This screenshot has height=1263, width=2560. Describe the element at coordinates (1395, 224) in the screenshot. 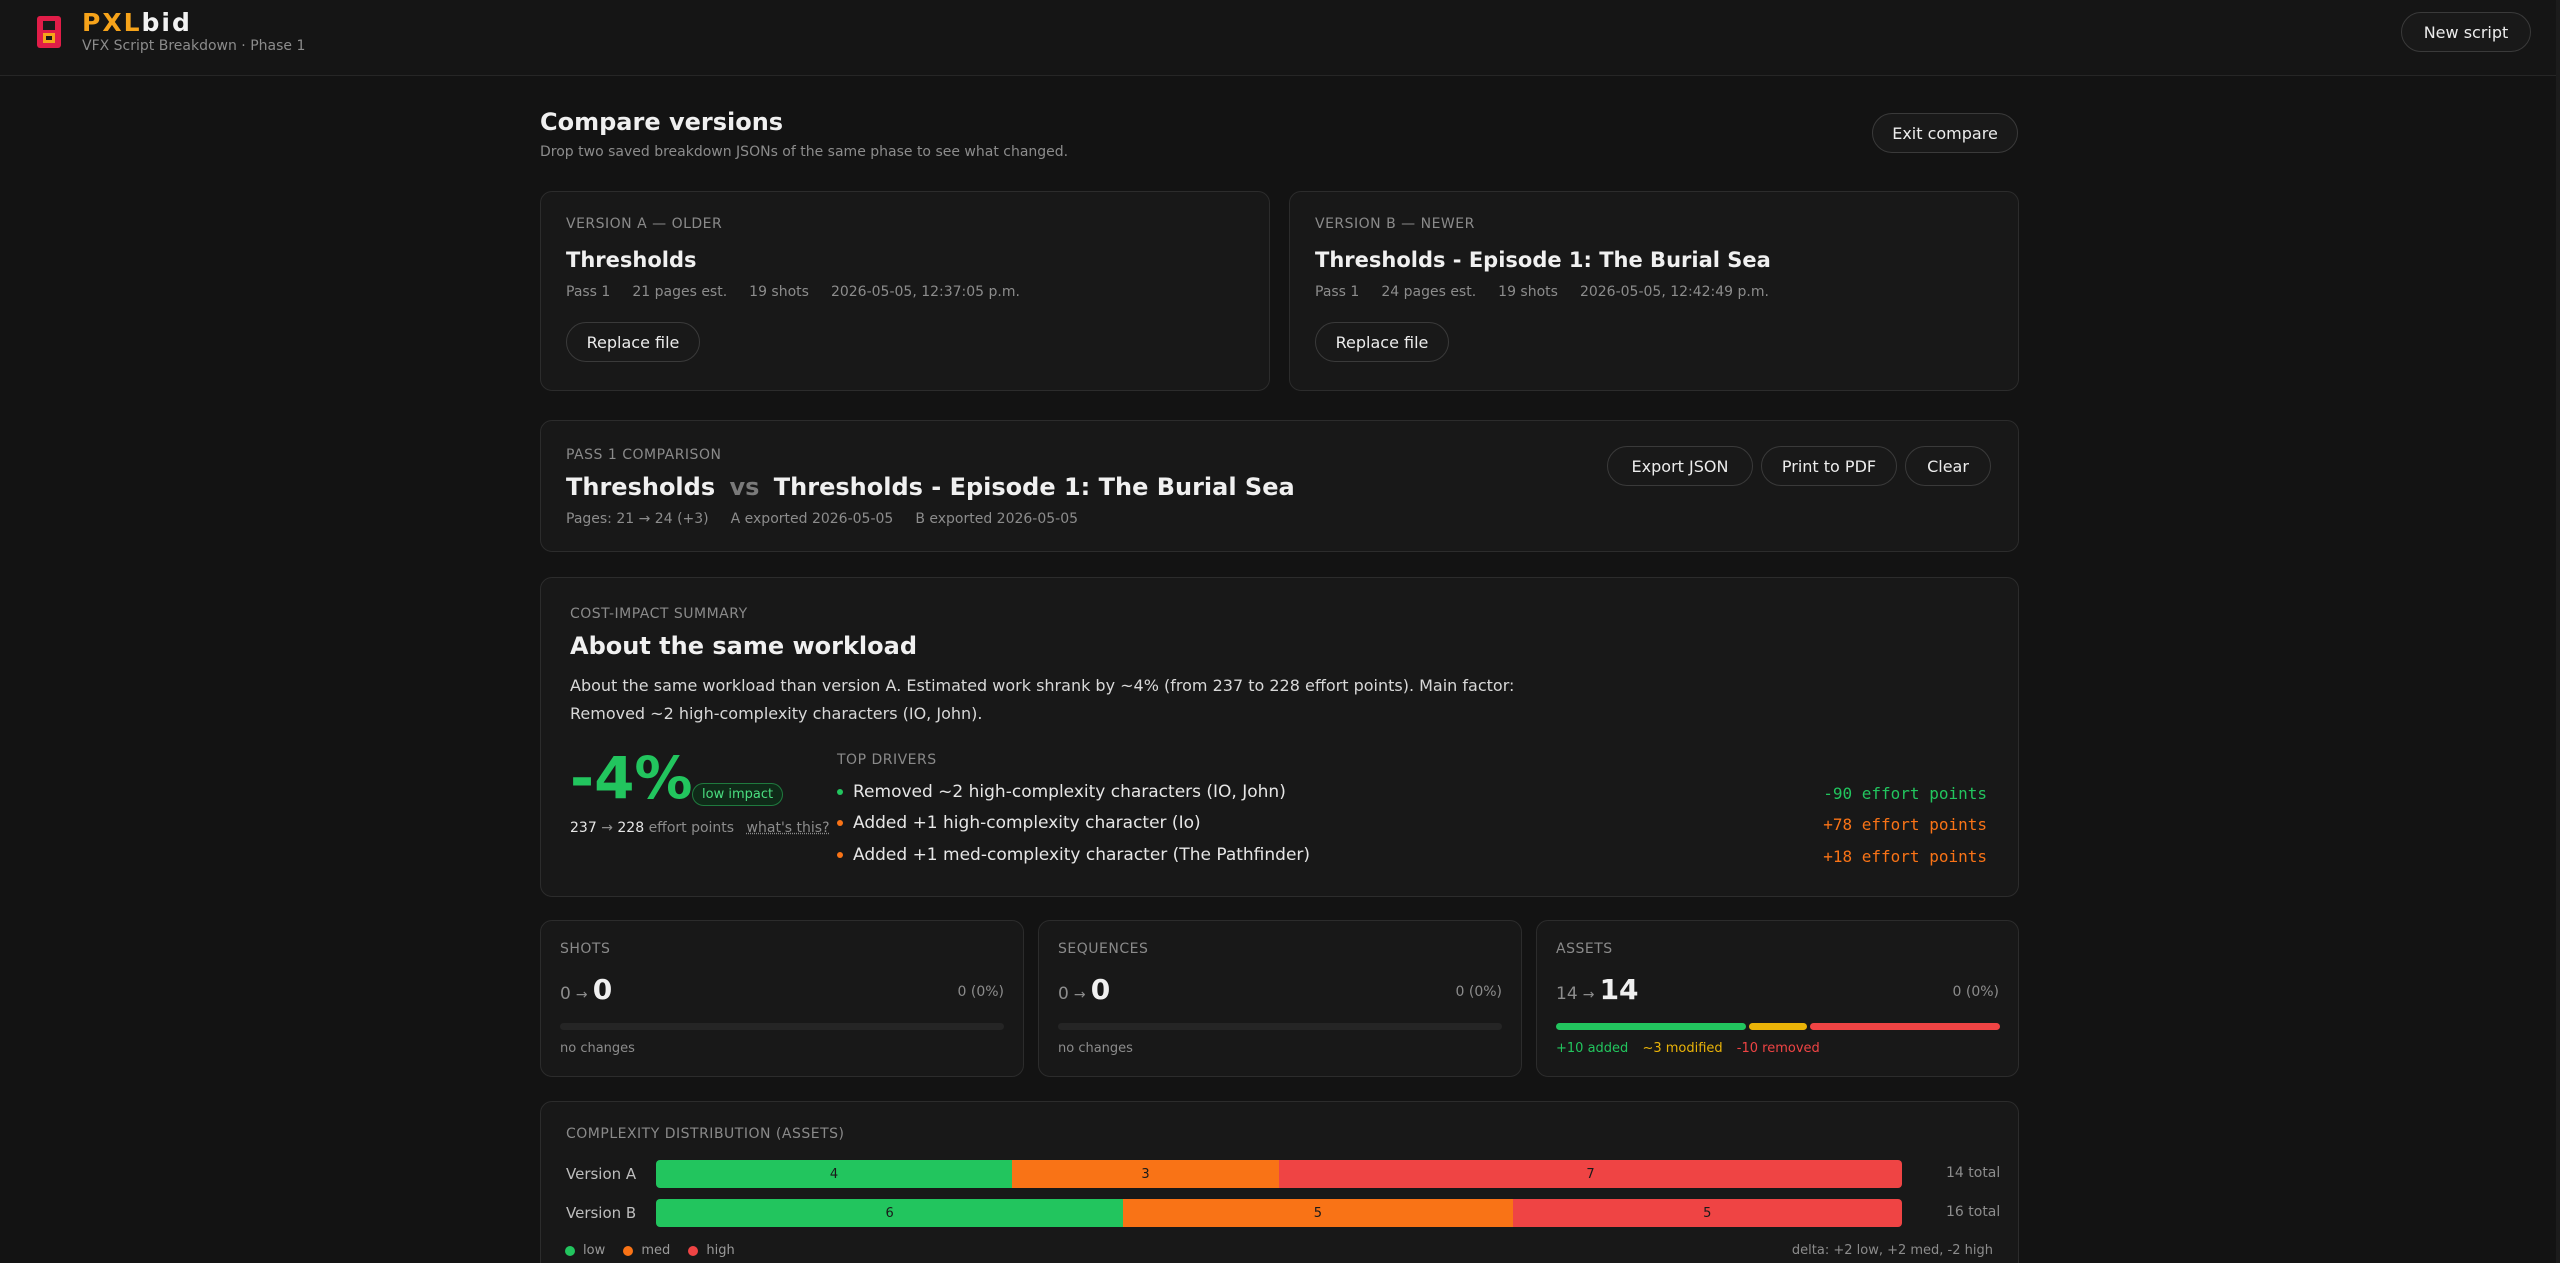

I see `version-b-eyebrow: VERSION B — NEWER` at that location.